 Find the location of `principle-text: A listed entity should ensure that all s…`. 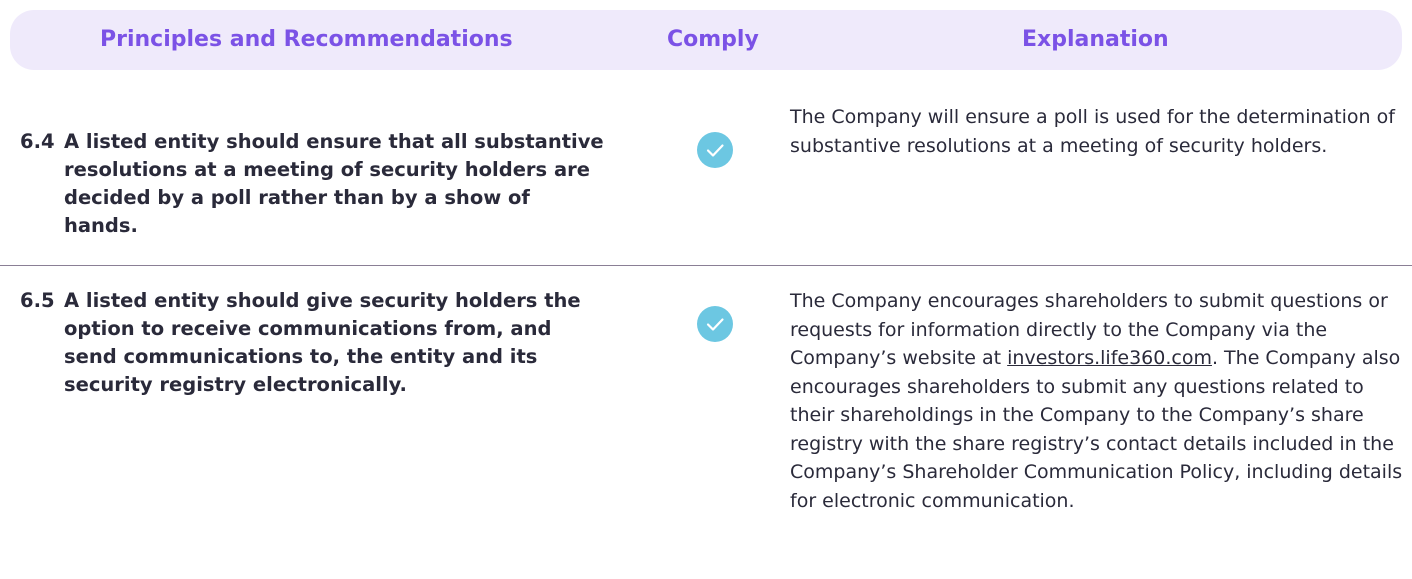

principle-text: A listed entity should ensure that all s… is located at coordinates (334, 183).